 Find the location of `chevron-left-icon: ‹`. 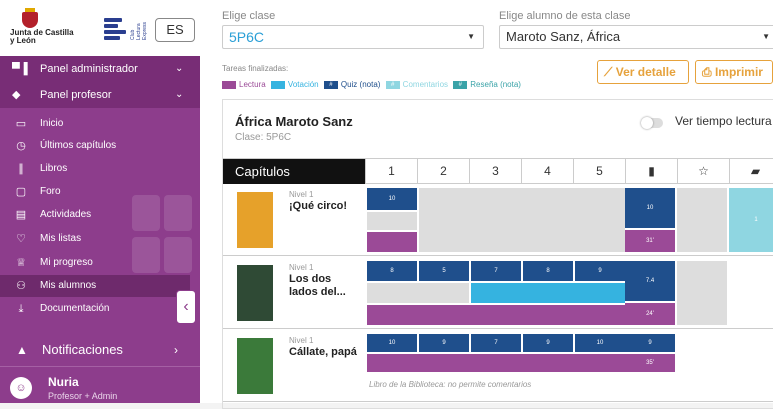

chevron-left-icon: ‹ is located at coordinates (186, 306).